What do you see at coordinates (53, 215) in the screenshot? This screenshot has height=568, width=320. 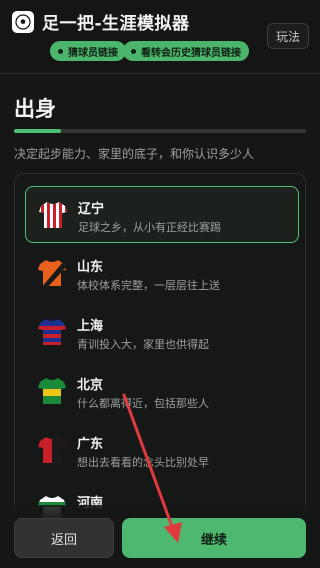 I see `red-white-striped-jersey-icon` at bounding box center [53, 215].